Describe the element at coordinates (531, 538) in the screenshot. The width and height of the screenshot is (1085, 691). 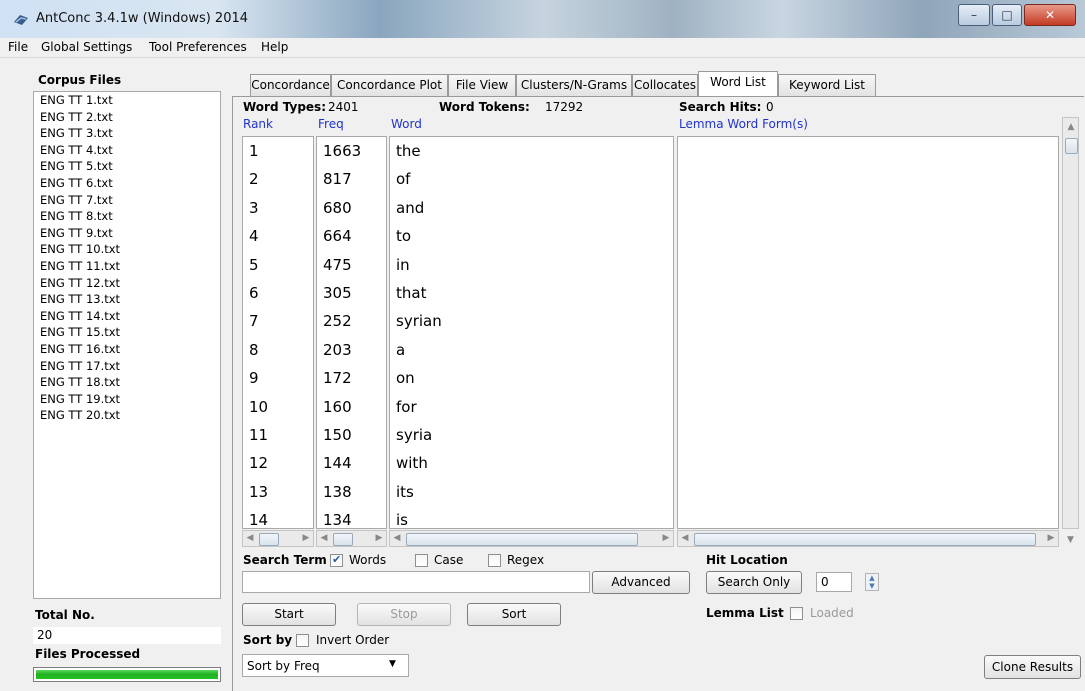
I see `word-hscrollbar: ◀ ▶` at that location.